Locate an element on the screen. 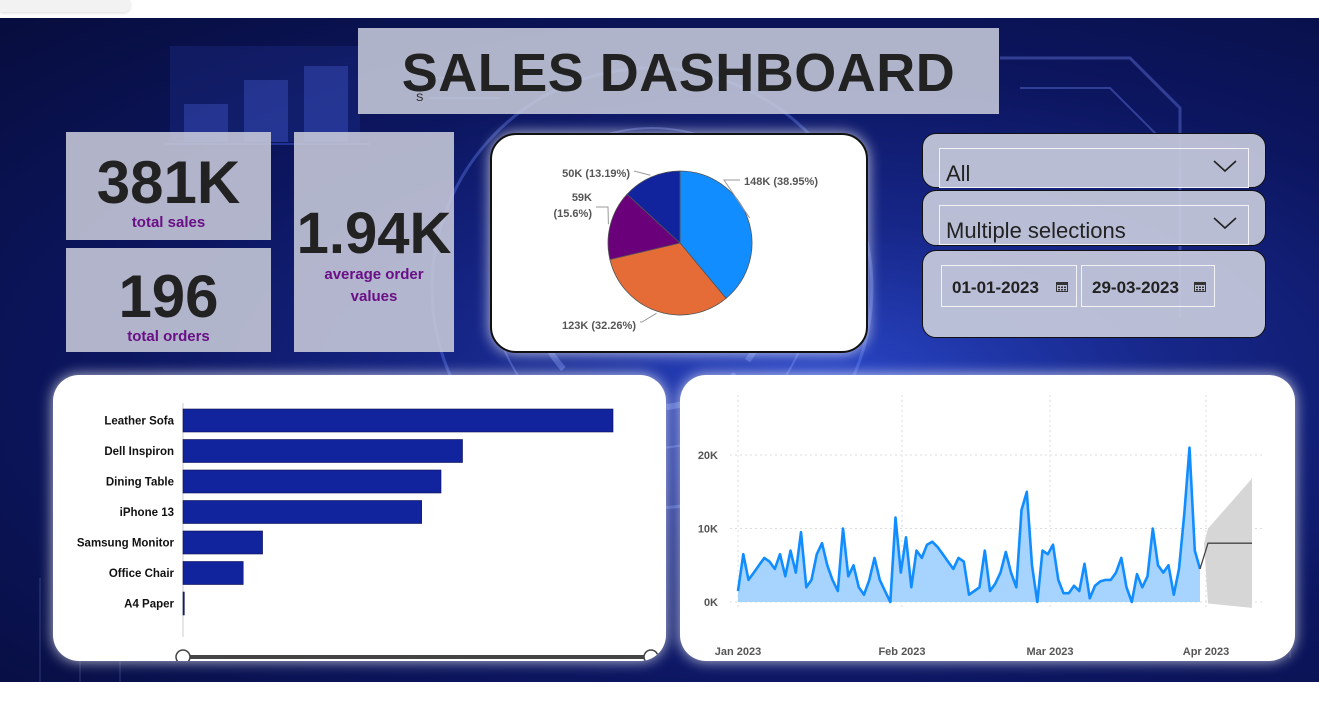 The image size is (1319, 709). end-date-input: 29-03-2023 is located at coordinates (1148, 286).